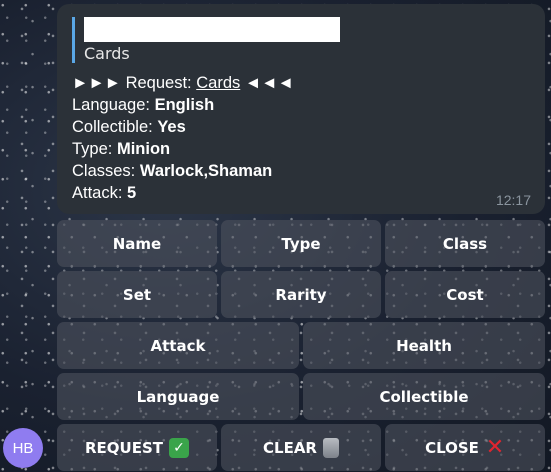 This screenshot has width=551, height=472. I want to click on keyboard-row: Name Type Class, so click(301, 243).